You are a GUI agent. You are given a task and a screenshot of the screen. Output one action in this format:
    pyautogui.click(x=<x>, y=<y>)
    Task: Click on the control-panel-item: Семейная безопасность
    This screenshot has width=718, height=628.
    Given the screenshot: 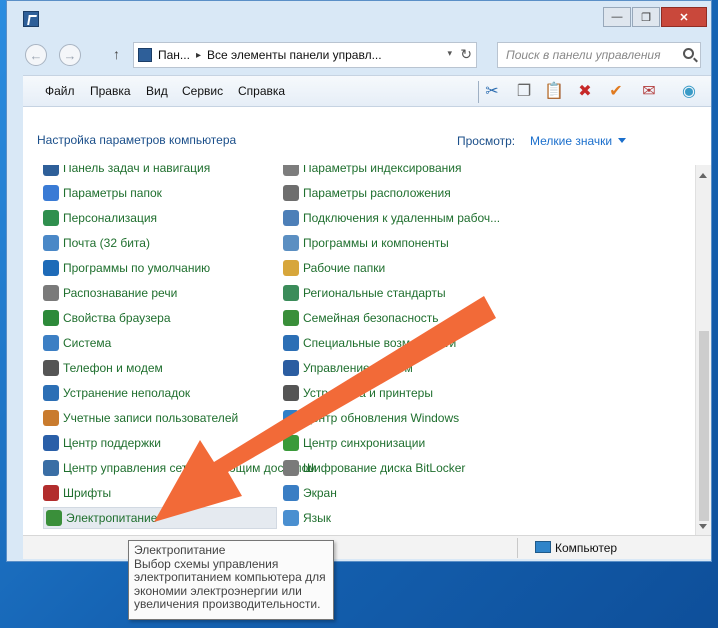 What is the action you would take?
    pyautogui.click(x=361, y=318)
    